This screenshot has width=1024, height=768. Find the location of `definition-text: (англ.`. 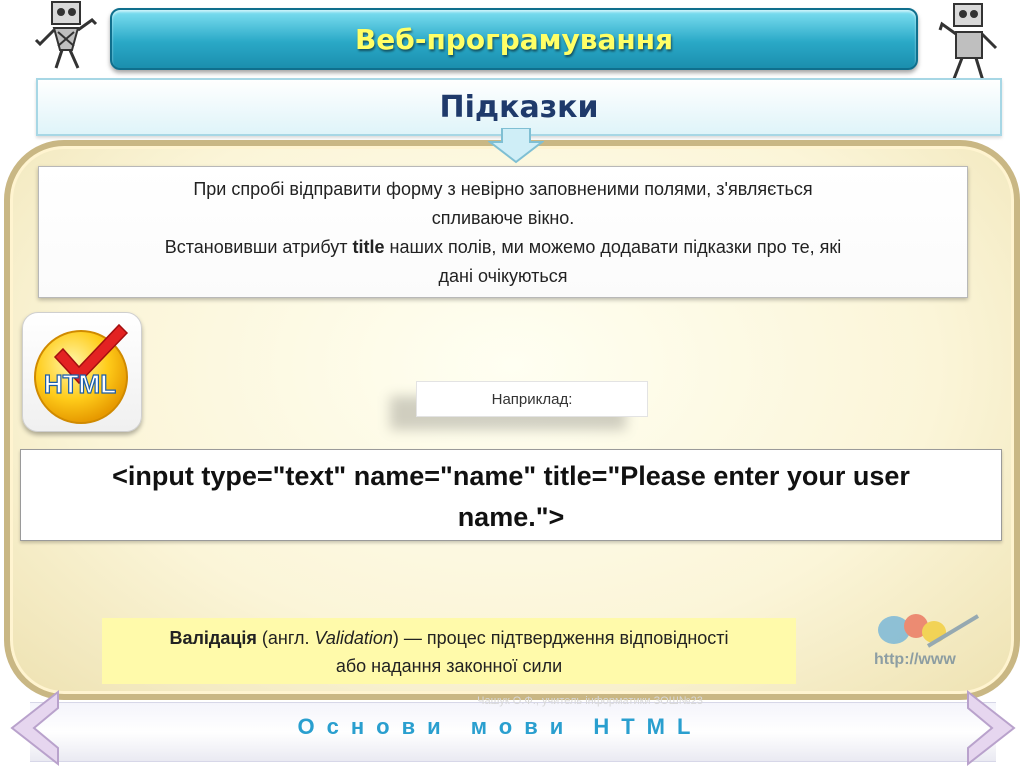

definition-text: (англ. is located at coordinates (285, 638).